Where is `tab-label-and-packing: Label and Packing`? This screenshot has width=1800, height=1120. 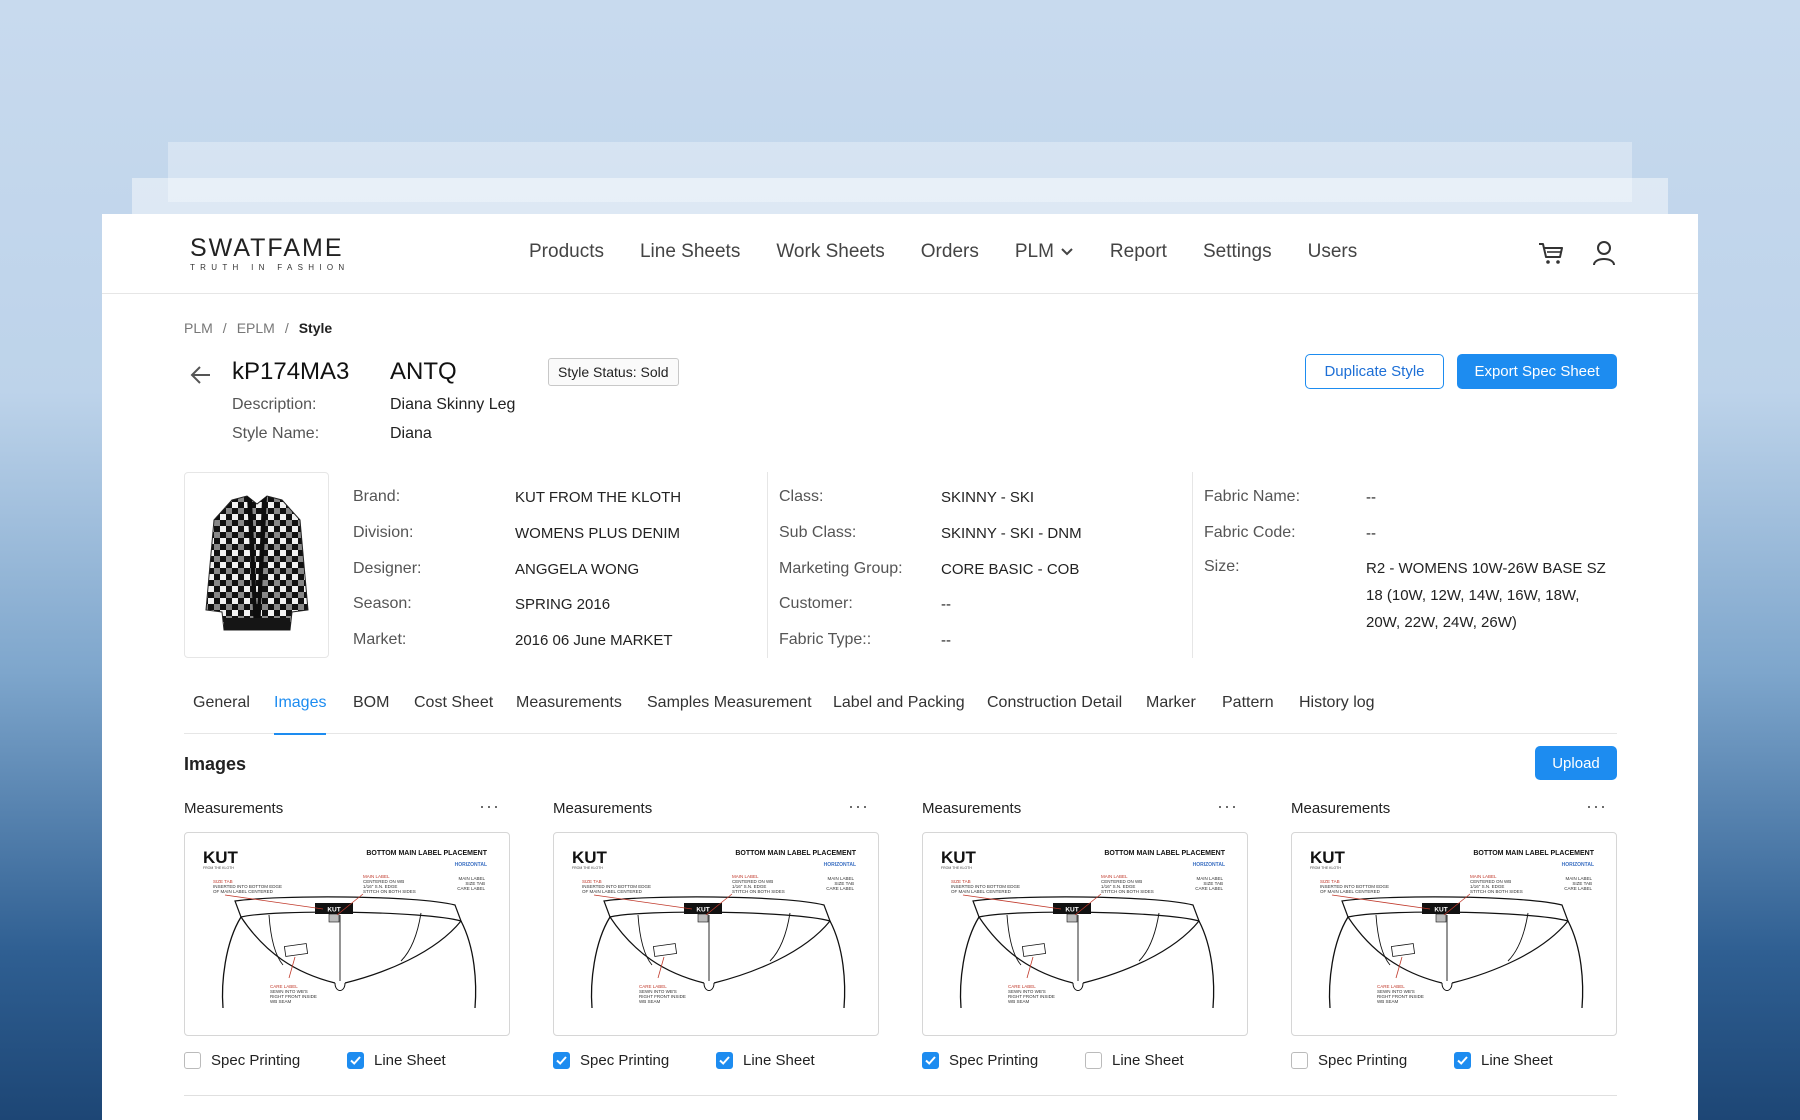 tab-label-and-packing: Label and Packing is located at coordinates (899, 713).